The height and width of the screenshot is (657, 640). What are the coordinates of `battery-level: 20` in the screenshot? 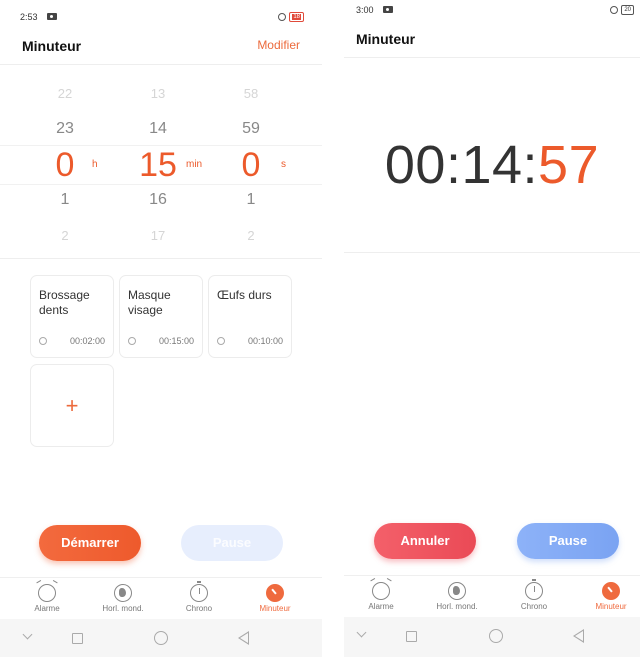 It's located at (627, 10).